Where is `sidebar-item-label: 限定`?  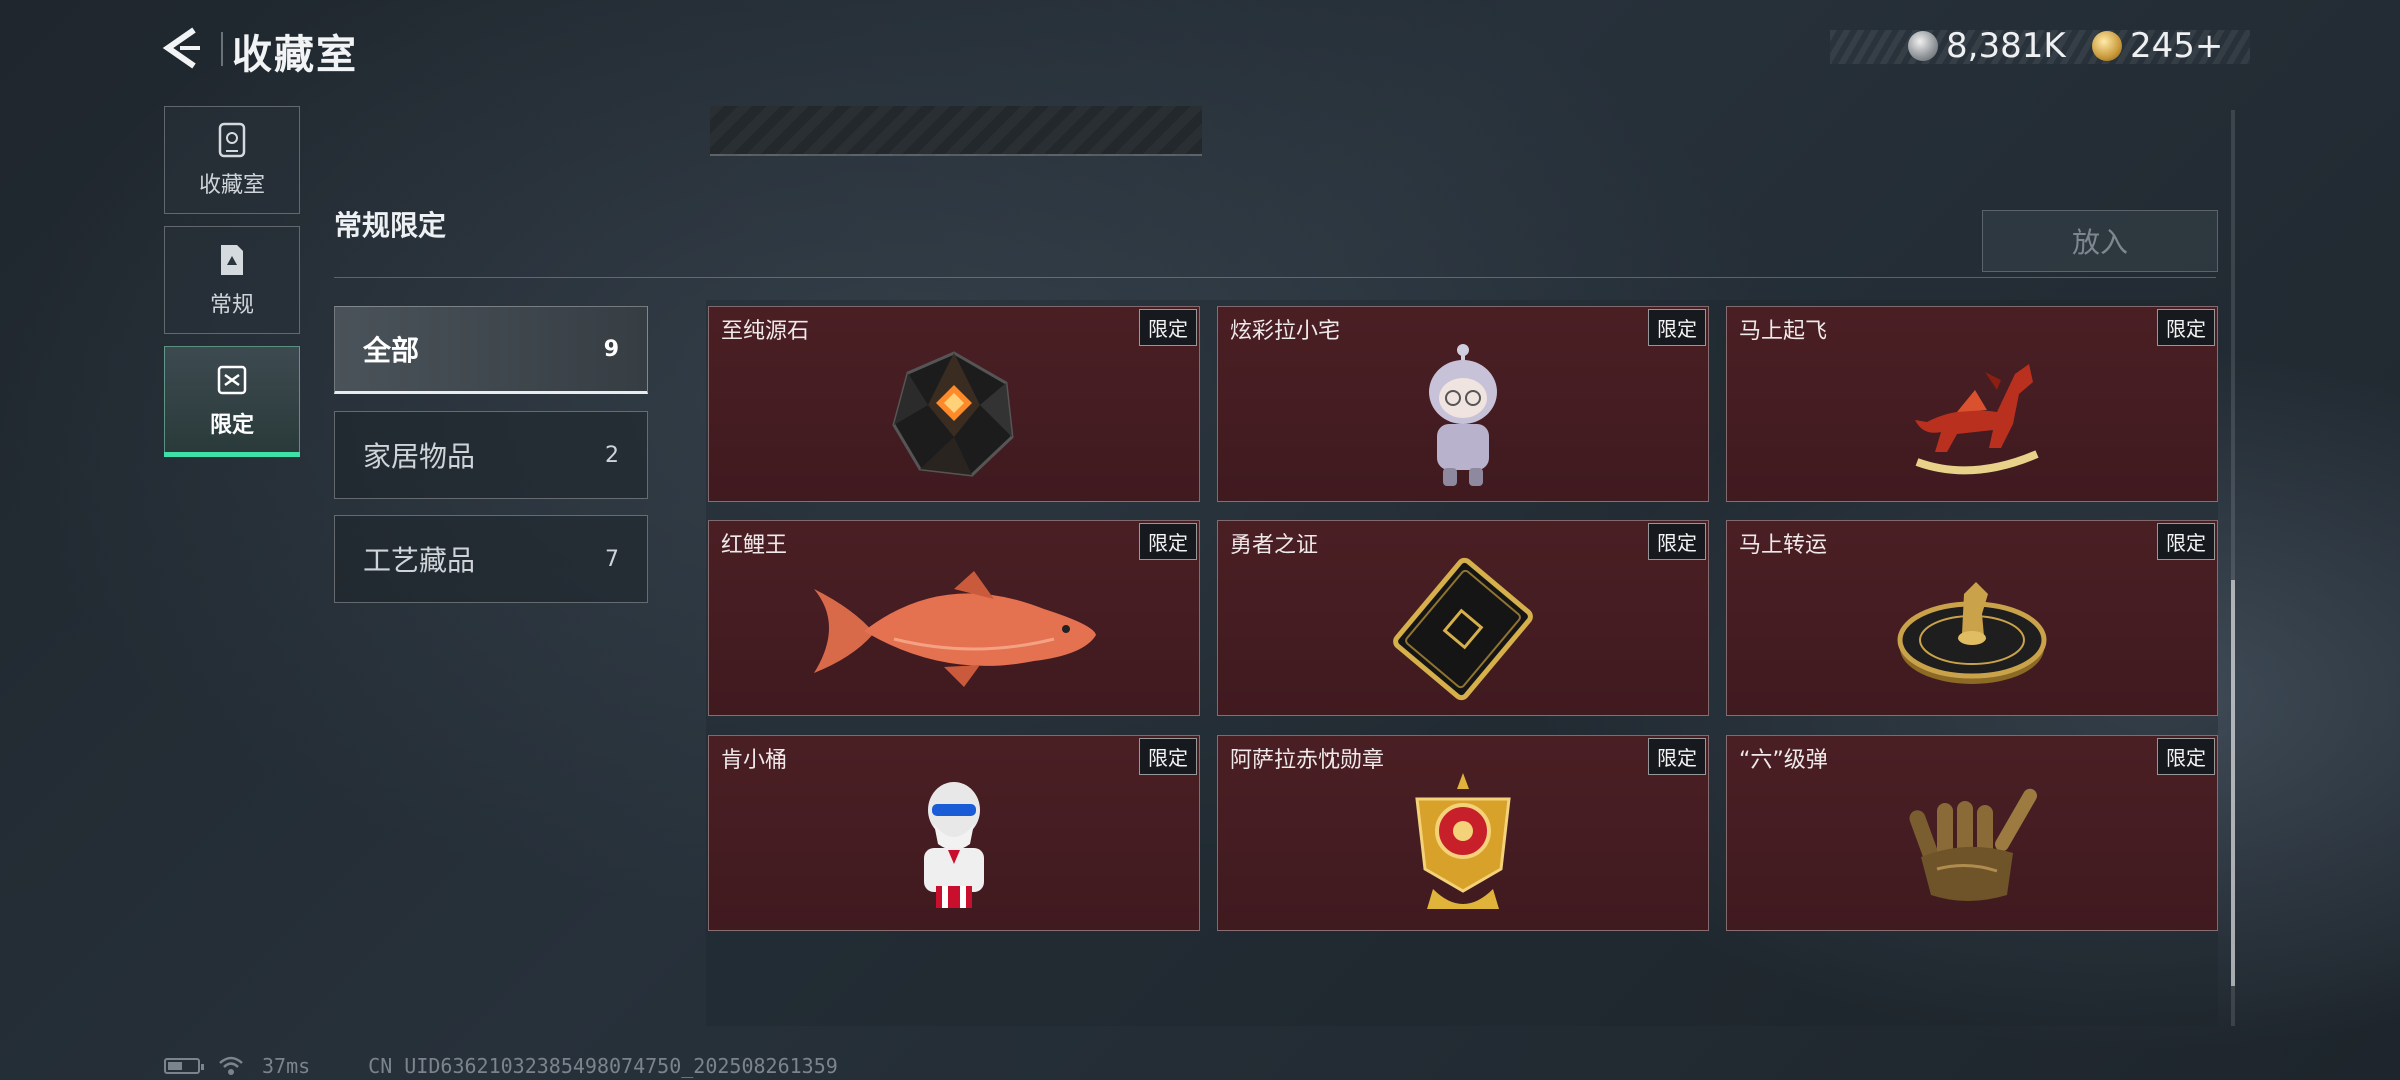 sidebar-item-label: 限定 is located at coordinates (231, 425).